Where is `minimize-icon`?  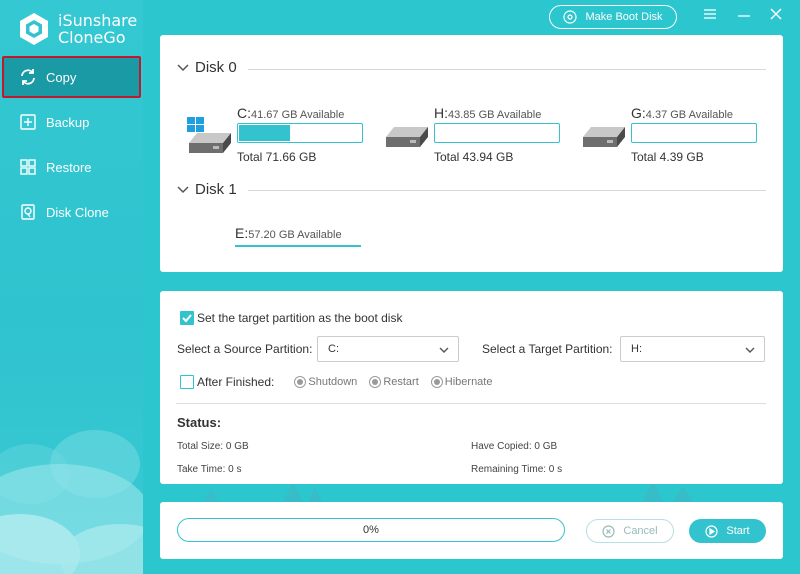
minimize-icon is located at coordinates (744, 16).